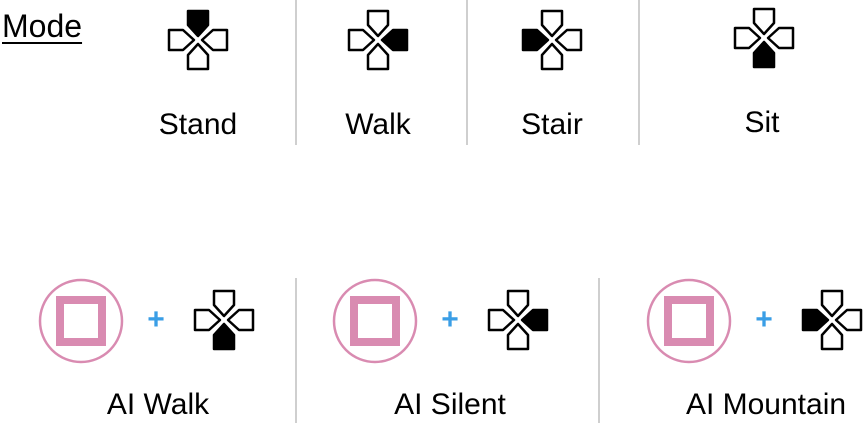  I want to click on ai-silent-label: AI Silent, so click(450, 404).